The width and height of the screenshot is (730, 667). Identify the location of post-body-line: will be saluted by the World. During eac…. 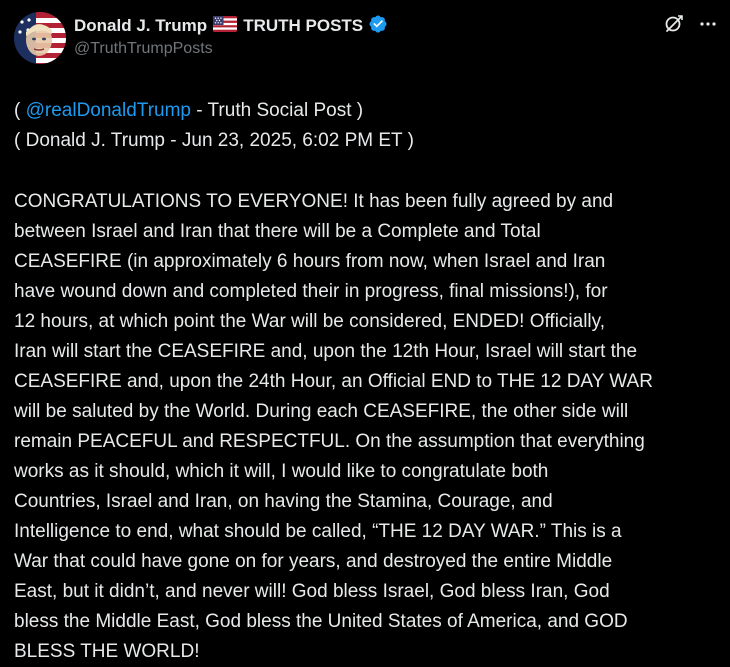
(321, 411).